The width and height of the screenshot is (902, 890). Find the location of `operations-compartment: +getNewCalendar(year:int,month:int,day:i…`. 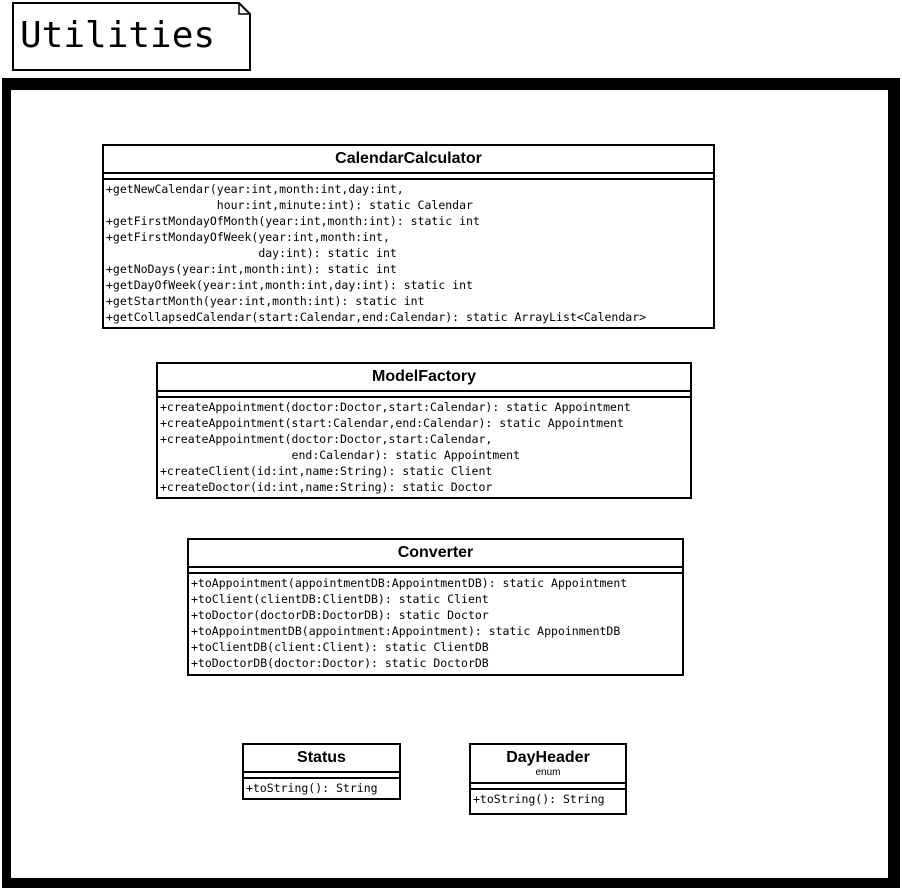

operations-compartment: +getNewCalendar(year:int,month:int,day:i… is located at coordinates (408, 253).